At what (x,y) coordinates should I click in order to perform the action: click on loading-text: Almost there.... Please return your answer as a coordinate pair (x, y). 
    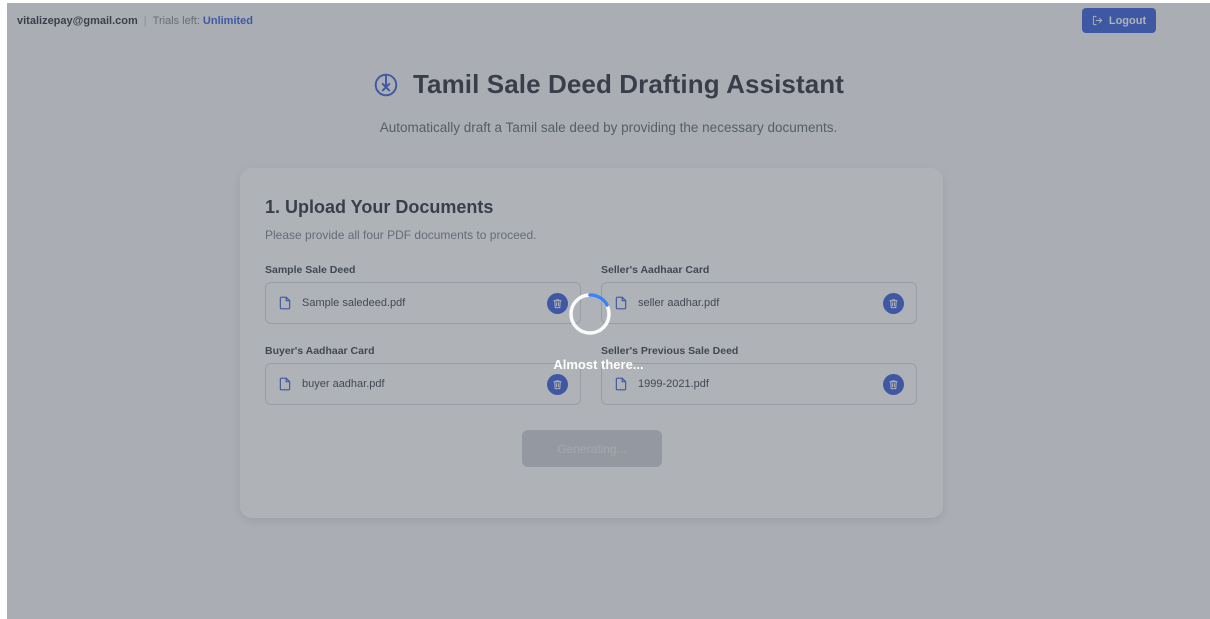
    Looking at the image, I should click on (598, 364).